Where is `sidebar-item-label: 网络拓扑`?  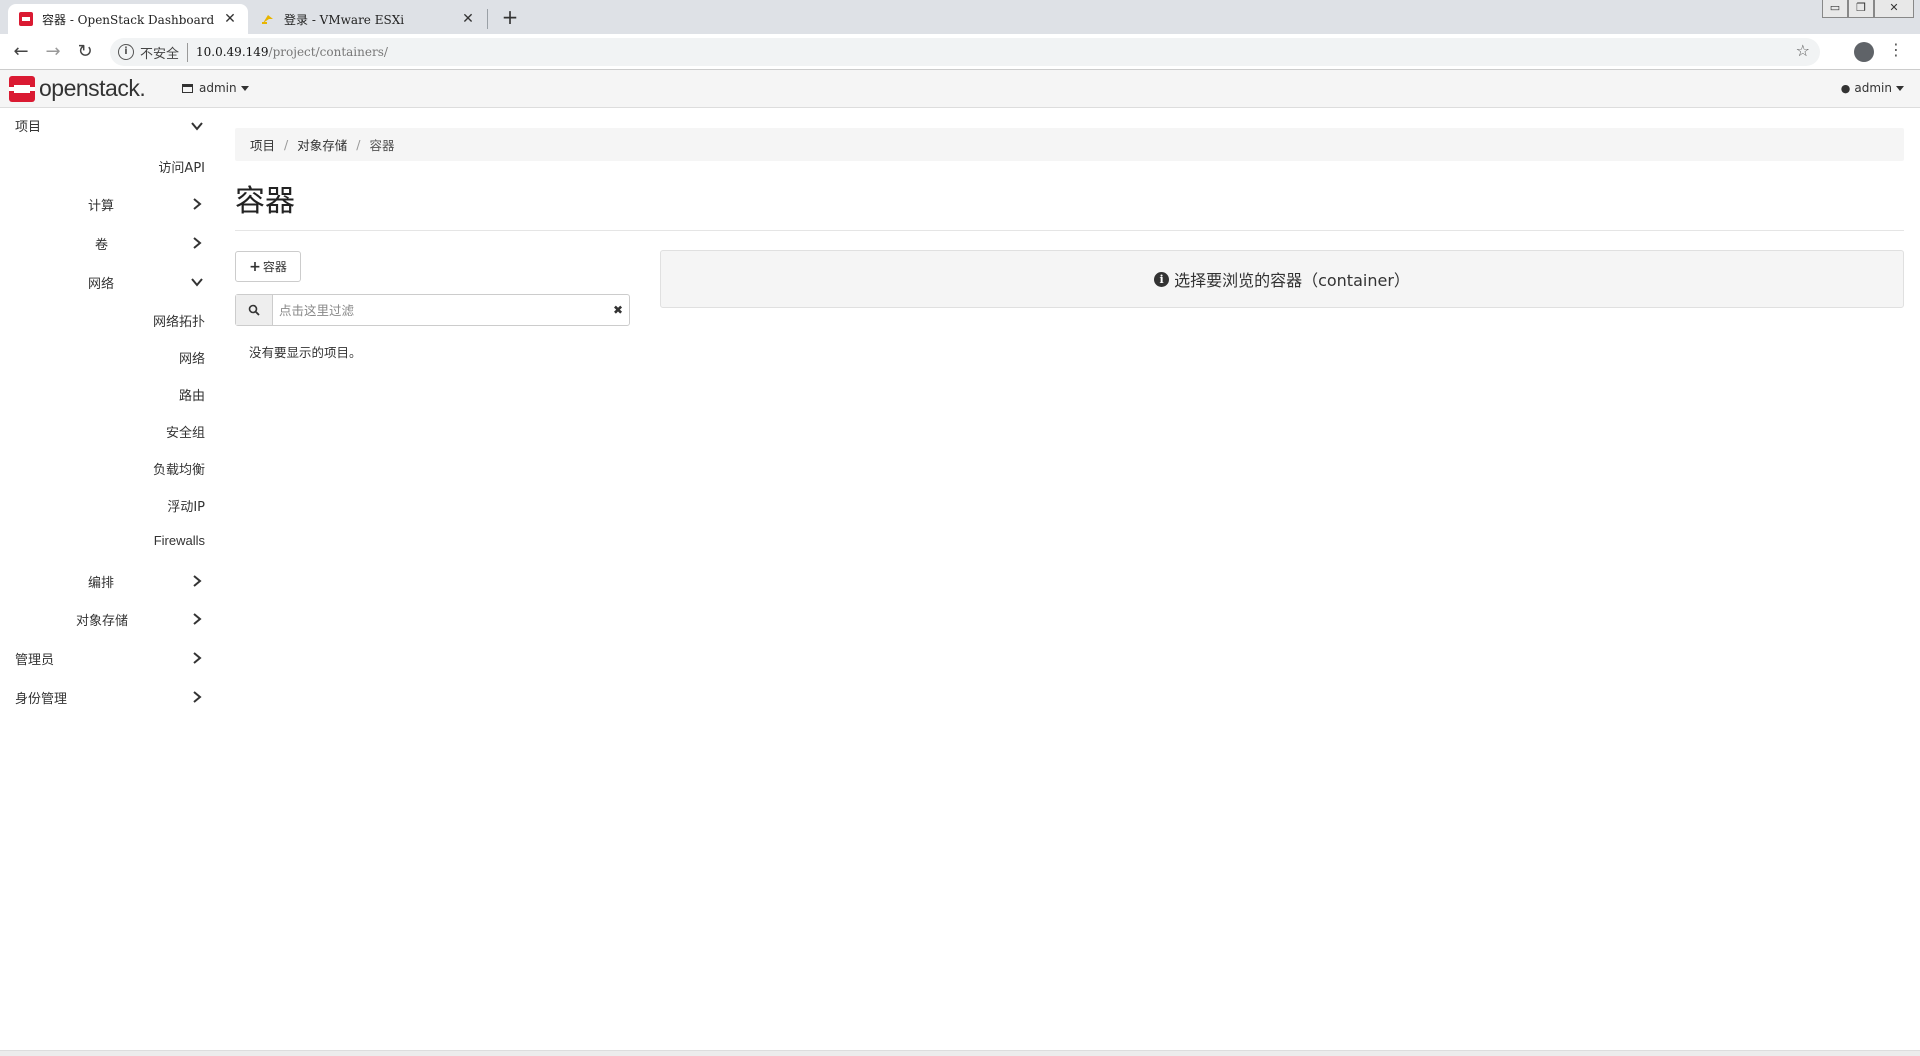 sidebar-item-label: 网络拓扑 is located at coordinates (178, 322).